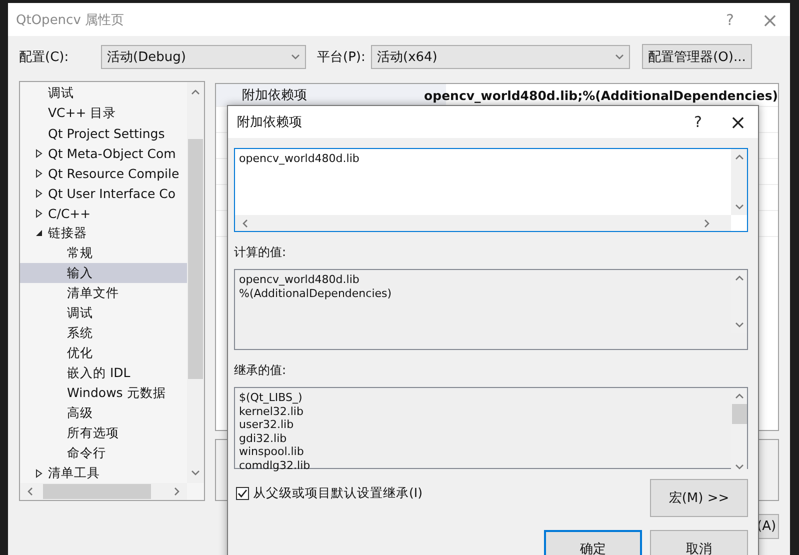  I want to click on config-dropdown: 活动(Debug), so click(203, 56).